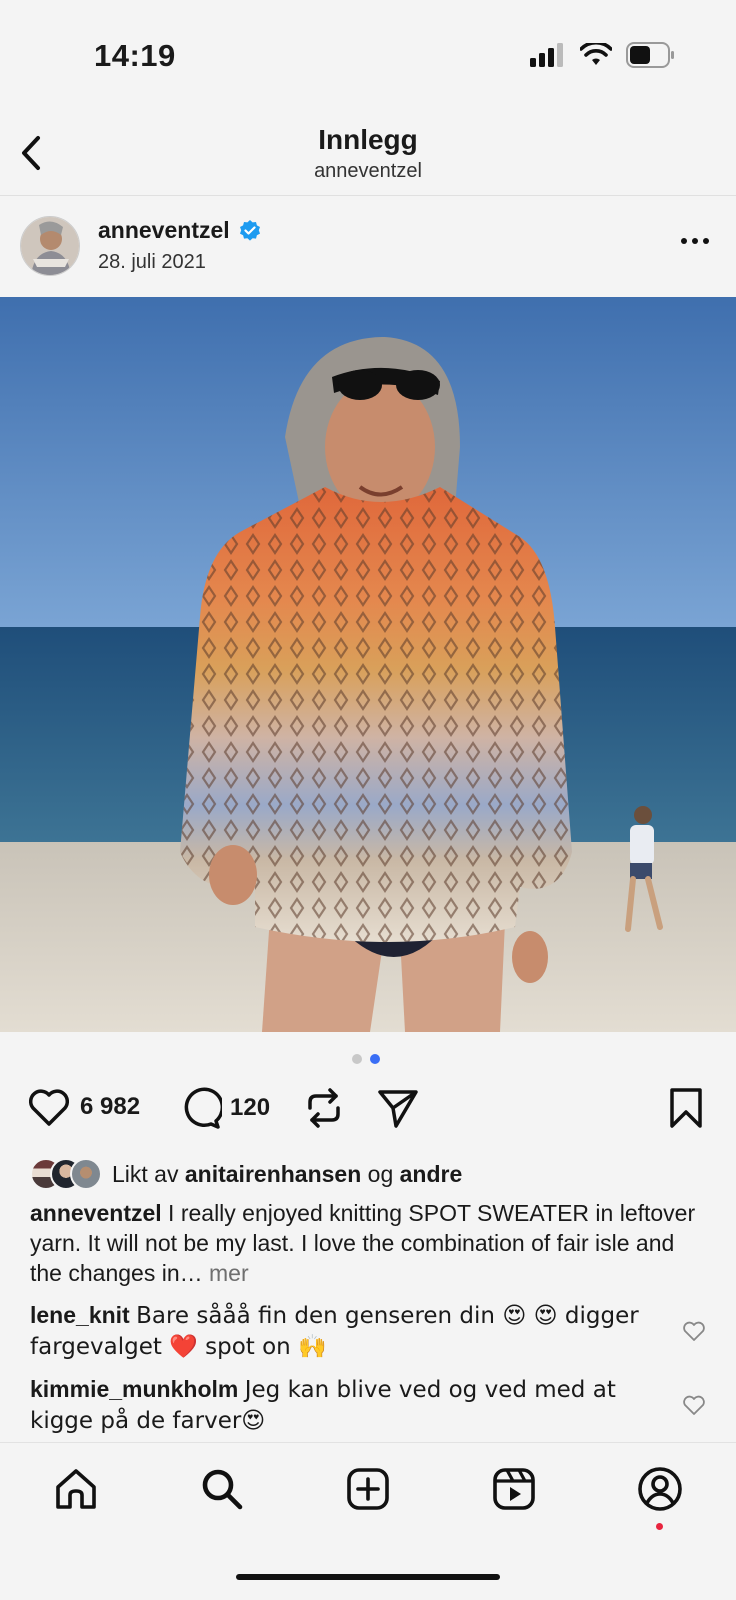 This screenshot has width=736, height=1600. I want to click on repost-icon, so click(324, 1108).